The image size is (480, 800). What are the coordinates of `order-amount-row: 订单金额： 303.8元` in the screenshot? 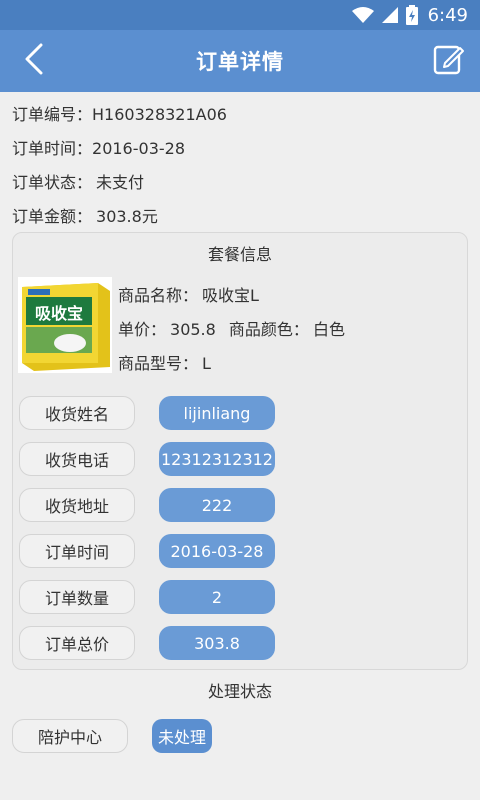 It's located at (85, 215).